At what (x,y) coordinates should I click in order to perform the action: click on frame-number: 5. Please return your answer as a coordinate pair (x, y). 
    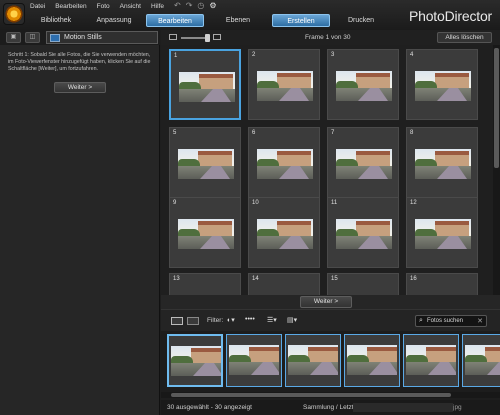
    Looking at the image, I should click on (175, 133).